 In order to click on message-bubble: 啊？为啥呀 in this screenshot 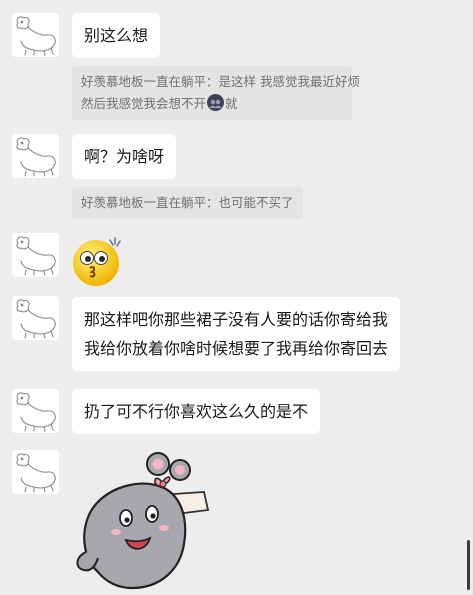, I will do `click(124, 156)`.